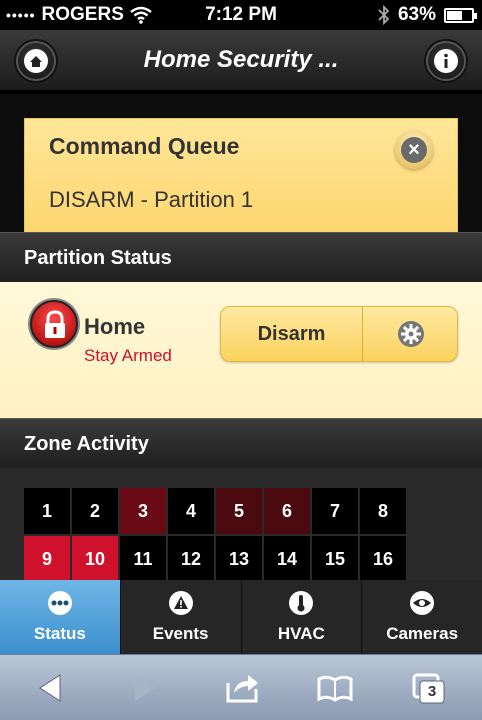 The image size is (482, 720). Describe the element at coordinates (59, 603) in the screenshot. I see `dots-icon` at that location.